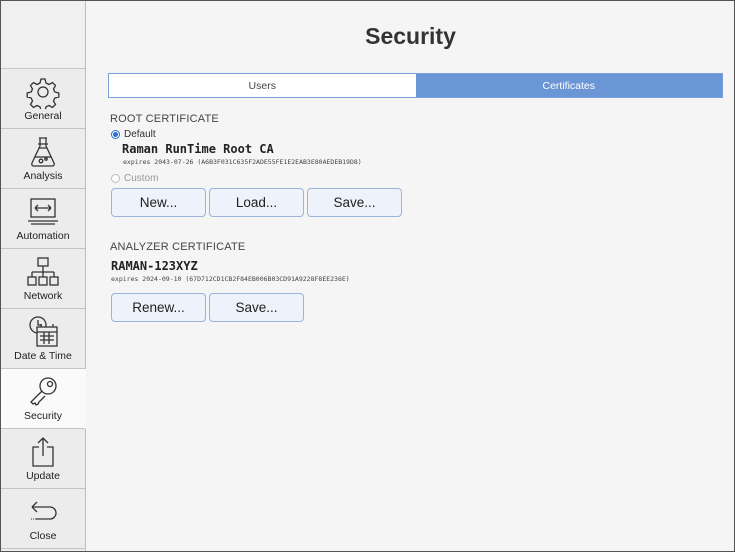 This screenshot has width=735, height=552. What do you see at coordinates (115, 134) in the screenshot?
I see `radio-selected-indicator` at bounding box center [115, 134].